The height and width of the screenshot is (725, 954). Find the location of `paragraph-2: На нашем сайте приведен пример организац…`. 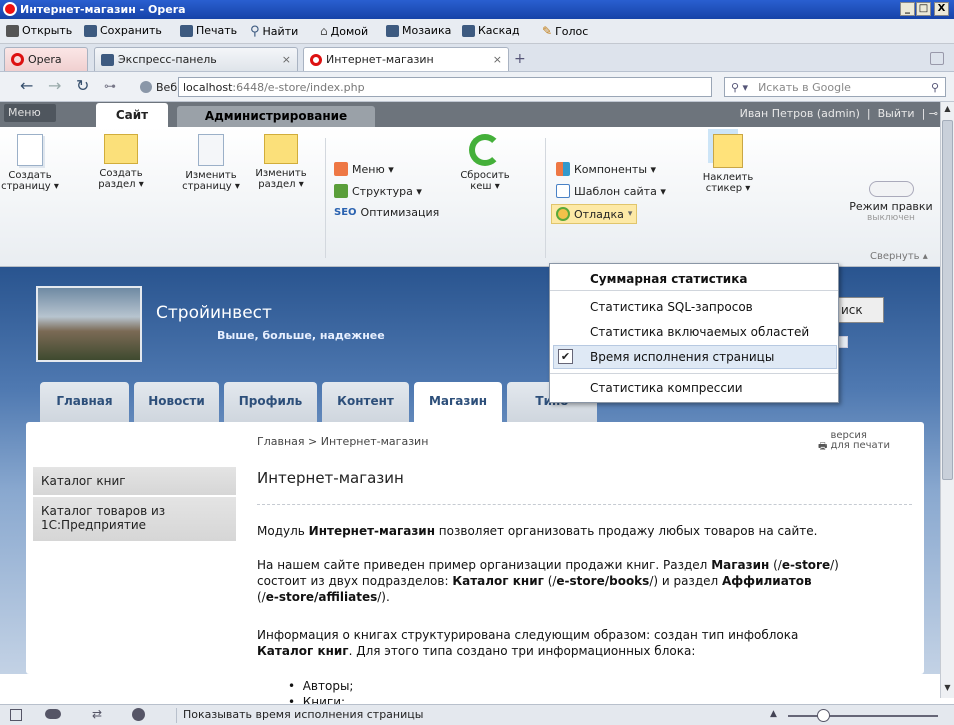

paragraph-2: На нашем сайте приведен пример организац… is located at coordinates (548, 581).